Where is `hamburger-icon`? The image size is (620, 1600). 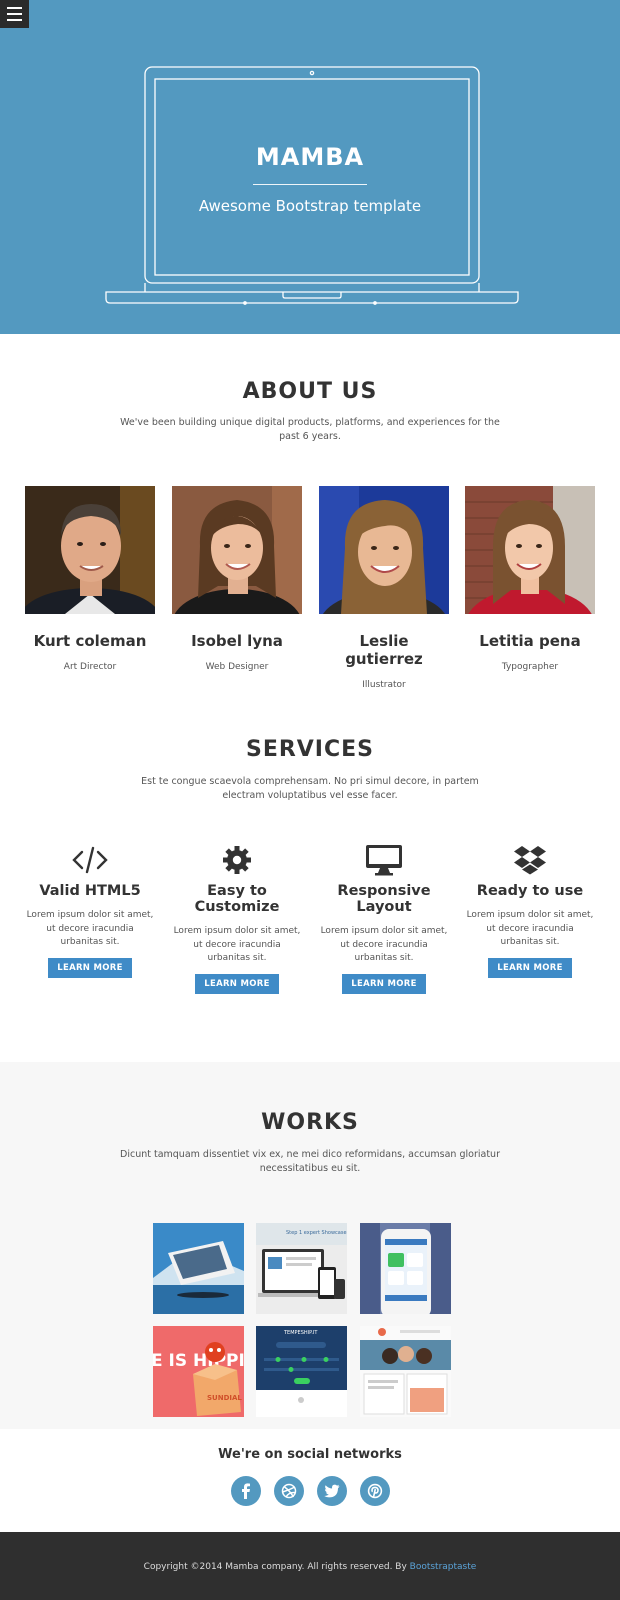 hamburger-icon is located at coordinates (14, 8).